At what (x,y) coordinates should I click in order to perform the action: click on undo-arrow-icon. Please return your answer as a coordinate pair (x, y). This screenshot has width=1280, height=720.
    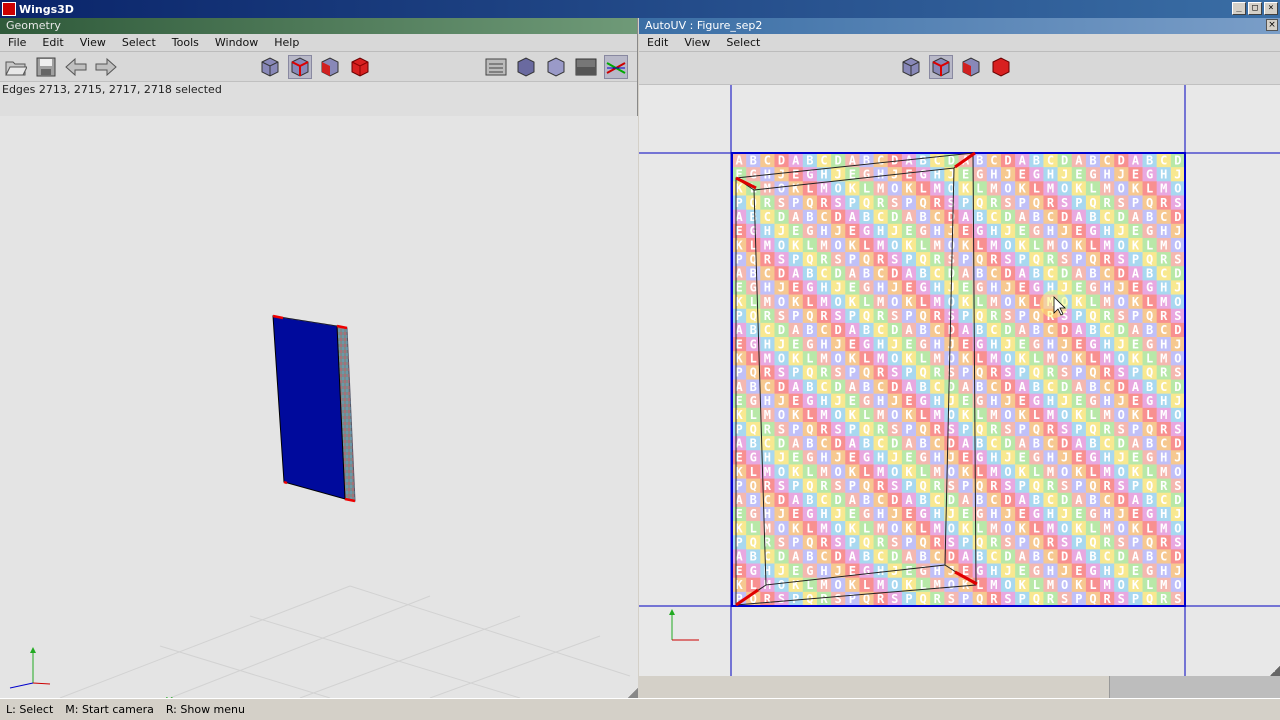
    Looking at the image, I should click on (76, 67).